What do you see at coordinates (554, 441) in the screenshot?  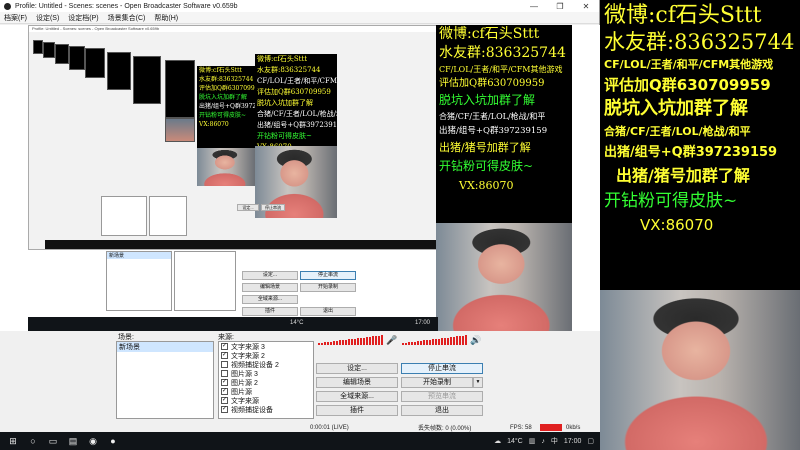 I see `ime-indicator: 中` at bounding box center [554, 441].